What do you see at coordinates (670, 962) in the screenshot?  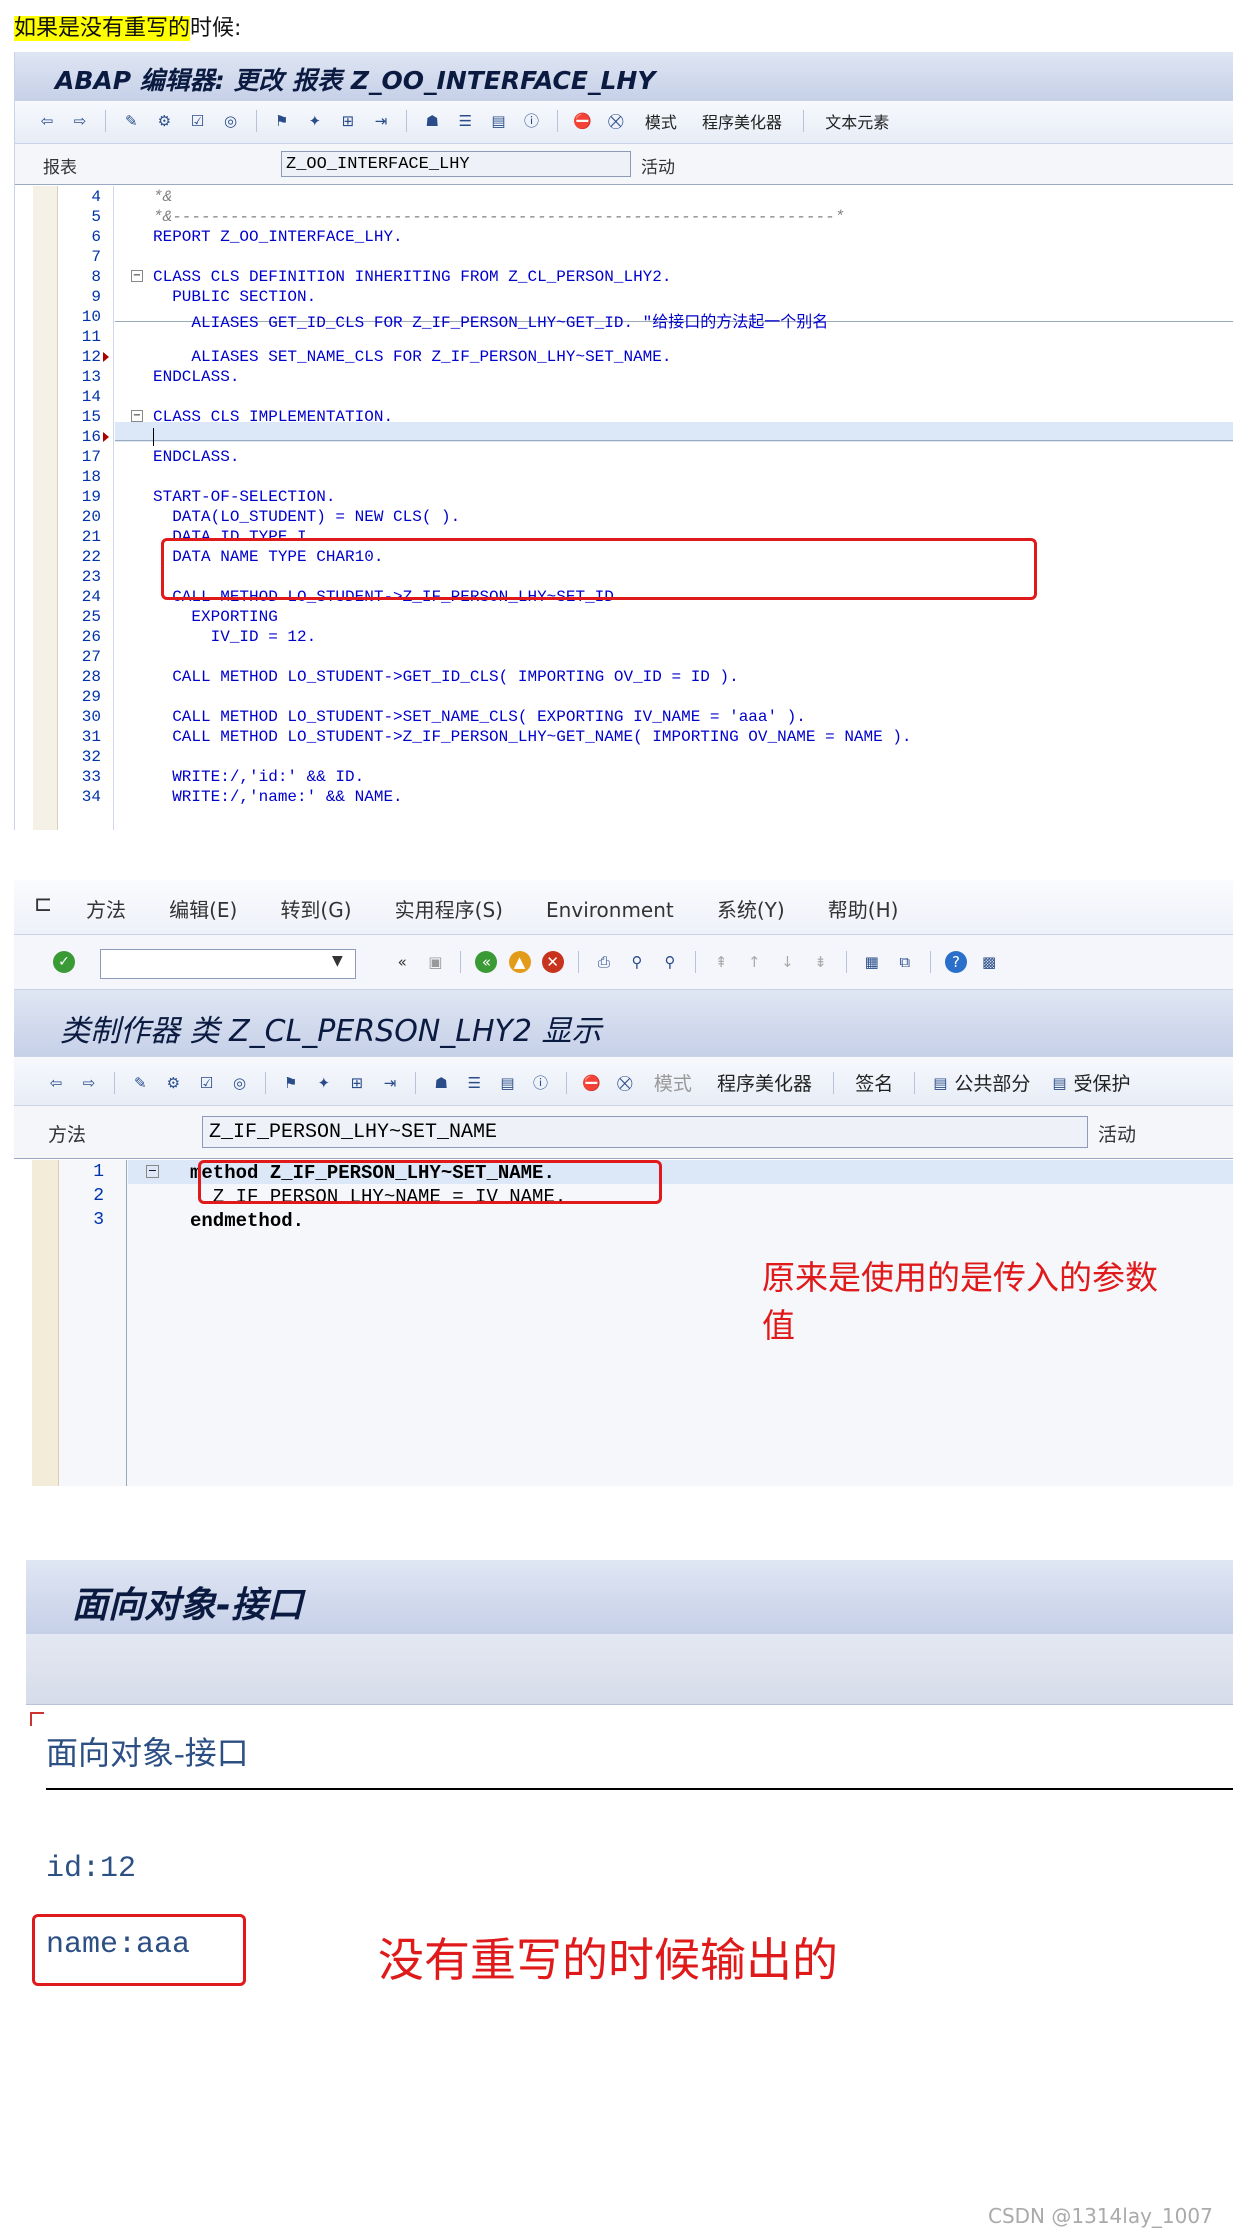 I see `find-next-icon: ⚲` at bounding box center [670, 962].